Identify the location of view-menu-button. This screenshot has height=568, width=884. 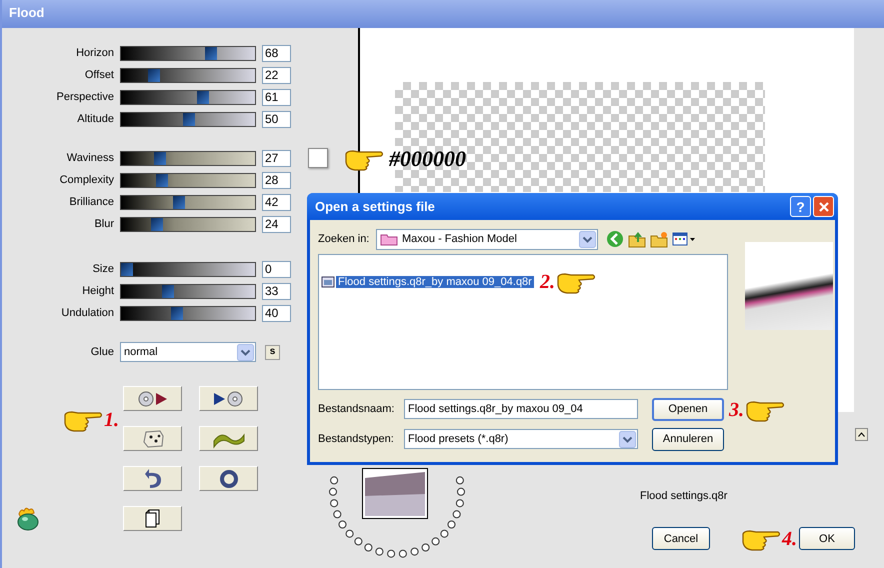
(684, 239).